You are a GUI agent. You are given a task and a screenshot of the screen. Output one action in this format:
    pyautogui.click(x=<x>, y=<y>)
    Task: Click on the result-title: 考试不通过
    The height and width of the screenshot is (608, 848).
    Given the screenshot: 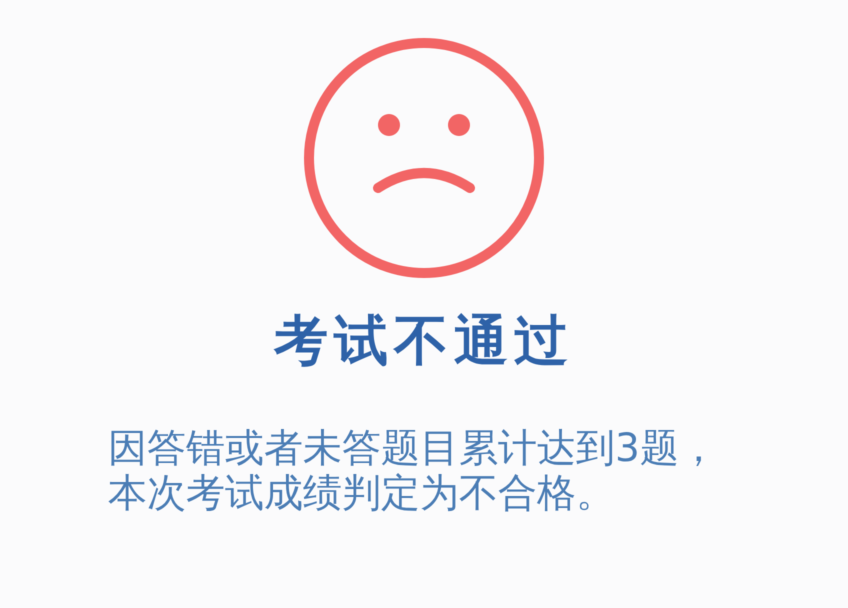 What is the action you would take?
    pyautogui.click(x=424, y=341)
    